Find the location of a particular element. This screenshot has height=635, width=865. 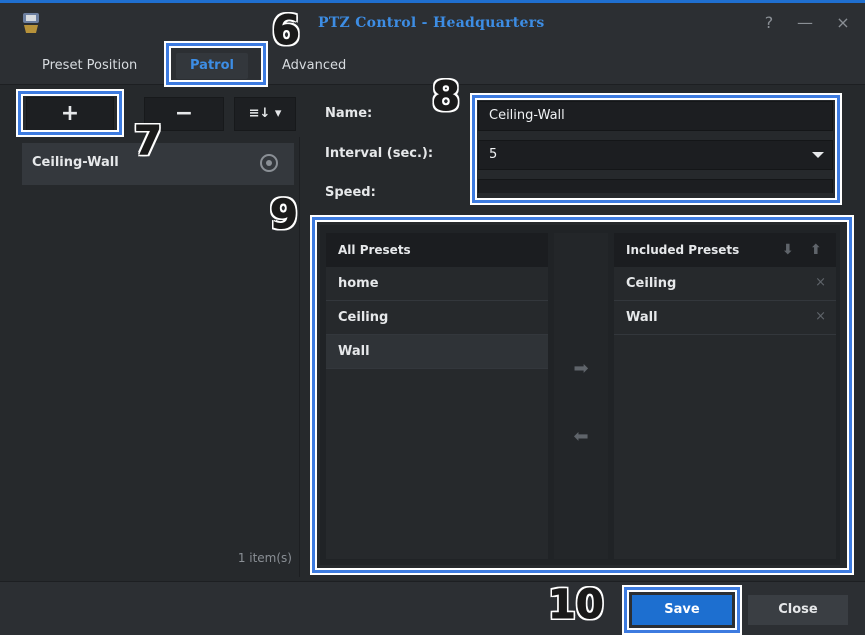

close-button: Close is located at coordinates (798, 610).